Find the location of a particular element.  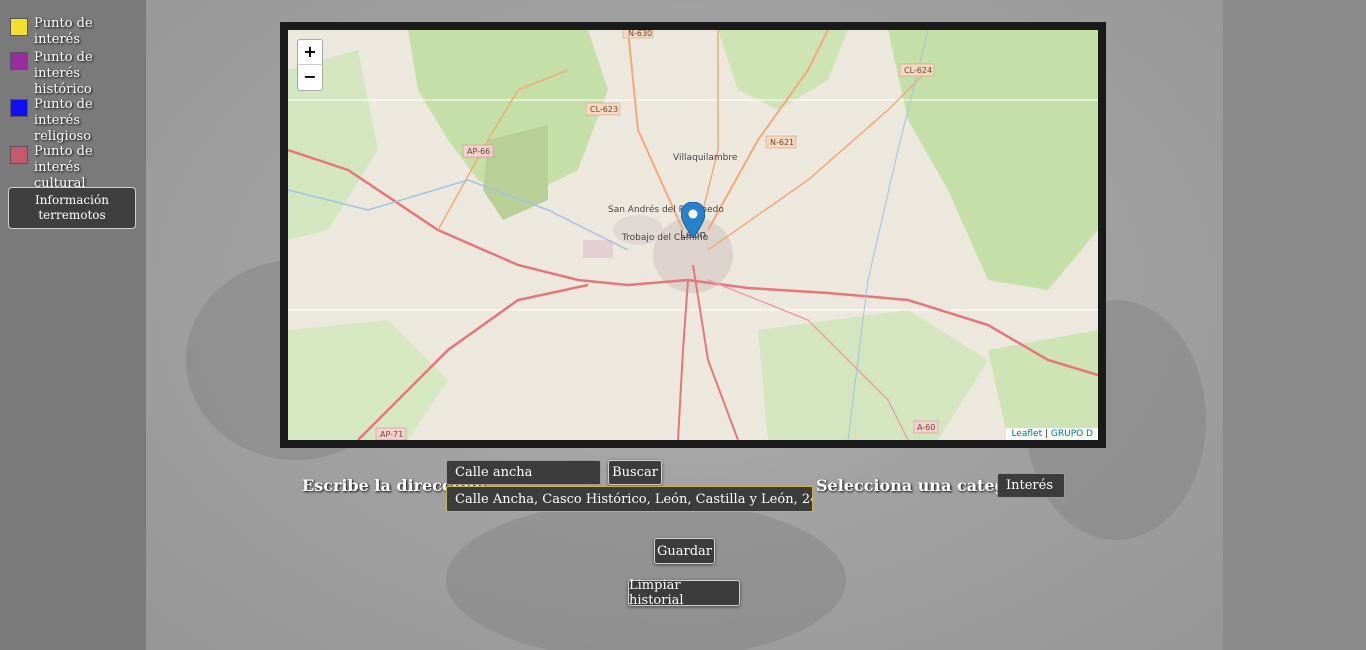

zoom-out-button: − is located at coordinates (310, 77).